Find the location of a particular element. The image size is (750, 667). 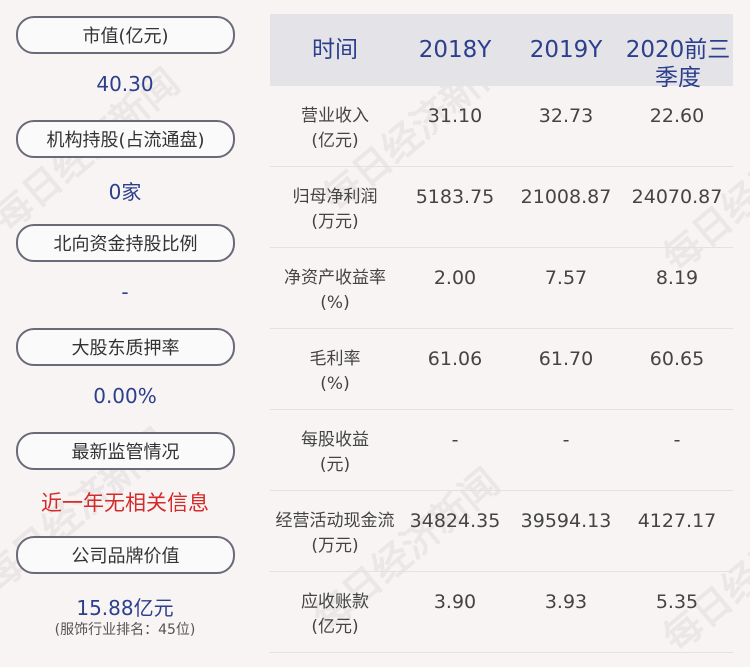

table-row: 营业收入 (亿元) 31.10 32.73 22.60 is located at coordinates (501, 126).